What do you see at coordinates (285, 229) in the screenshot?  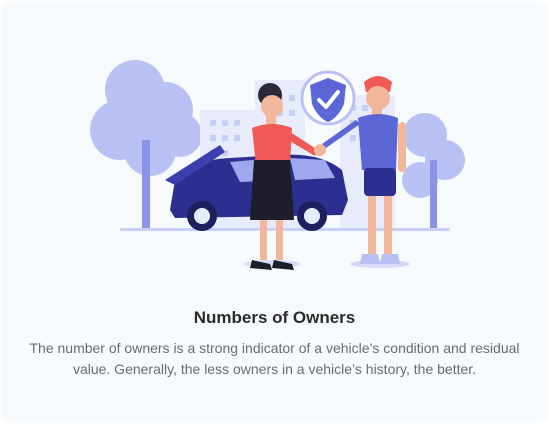 I see `ground-line` at bounding box center [285, 229].